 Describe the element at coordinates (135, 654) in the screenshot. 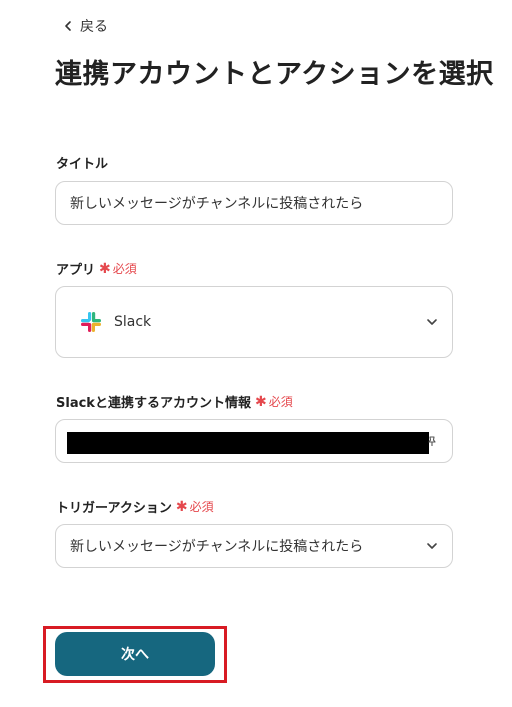

I see `next-button: 次へ` at that location.